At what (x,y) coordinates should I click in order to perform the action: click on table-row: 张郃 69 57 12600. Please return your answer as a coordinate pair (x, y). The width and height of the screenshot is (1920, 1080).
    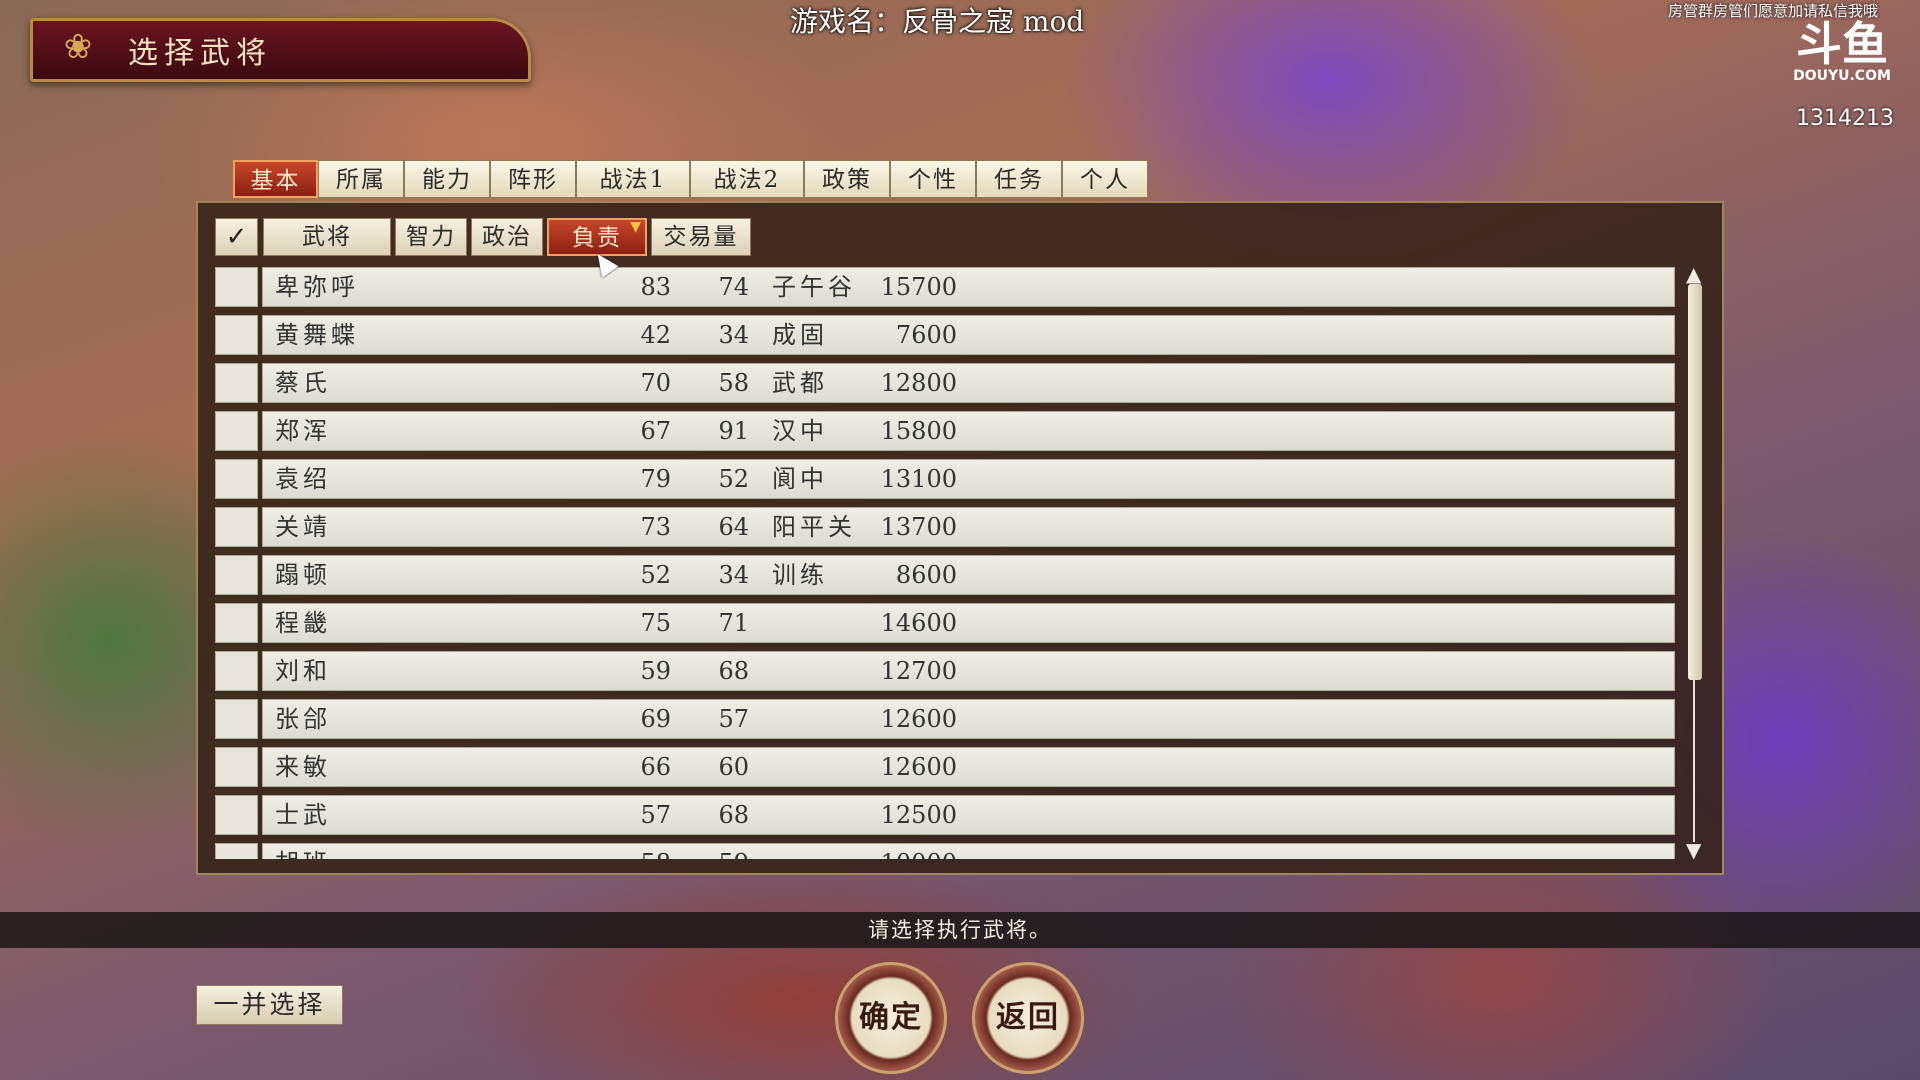
    Looking at the image, I should click on (945, 719).